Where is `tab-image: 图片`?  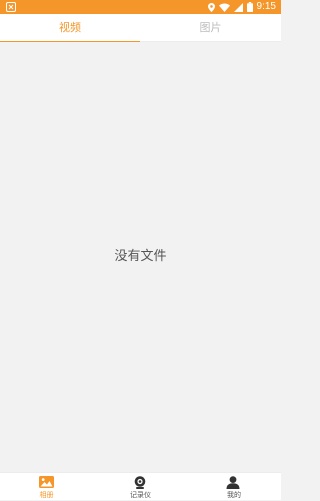
tab-image: 图片 is located at coordinates (210, 28).